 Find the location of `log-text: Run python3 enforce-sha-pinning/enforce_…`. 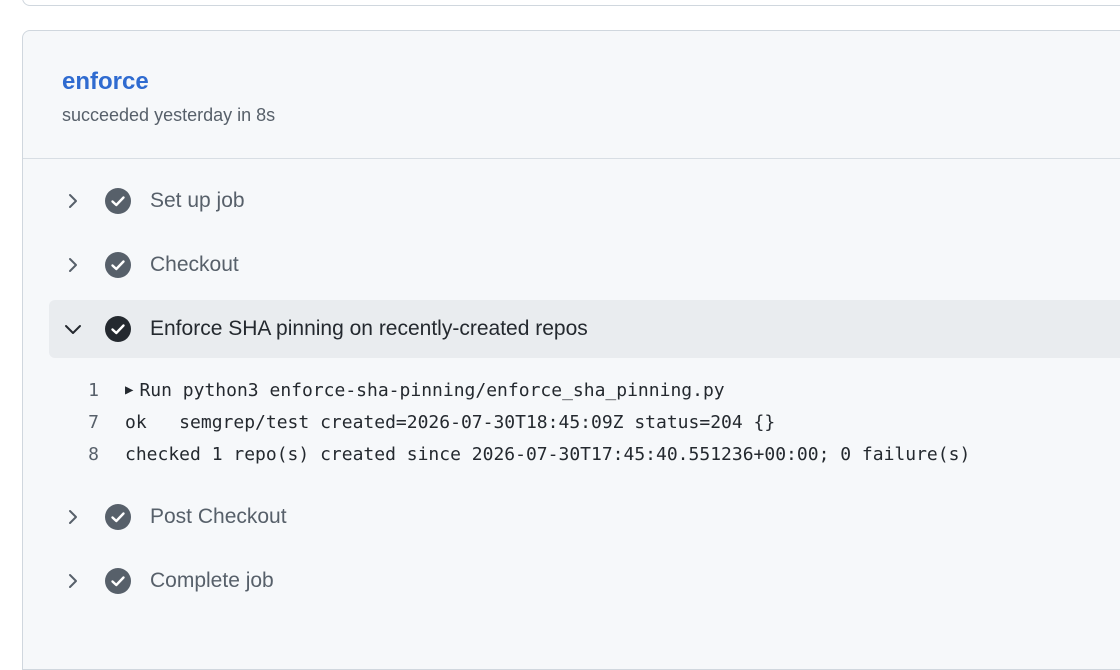

log-text: Run python3 enforce-sha-pinning/enforce_… is located at coordinates (432, 390).